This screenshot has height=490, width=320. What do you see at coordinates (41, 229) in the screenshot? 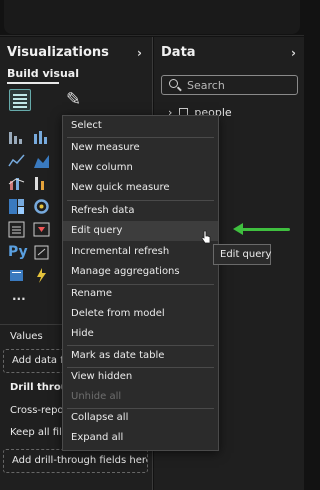
I see `card-visual-icon` at bounding box center [41, 229].